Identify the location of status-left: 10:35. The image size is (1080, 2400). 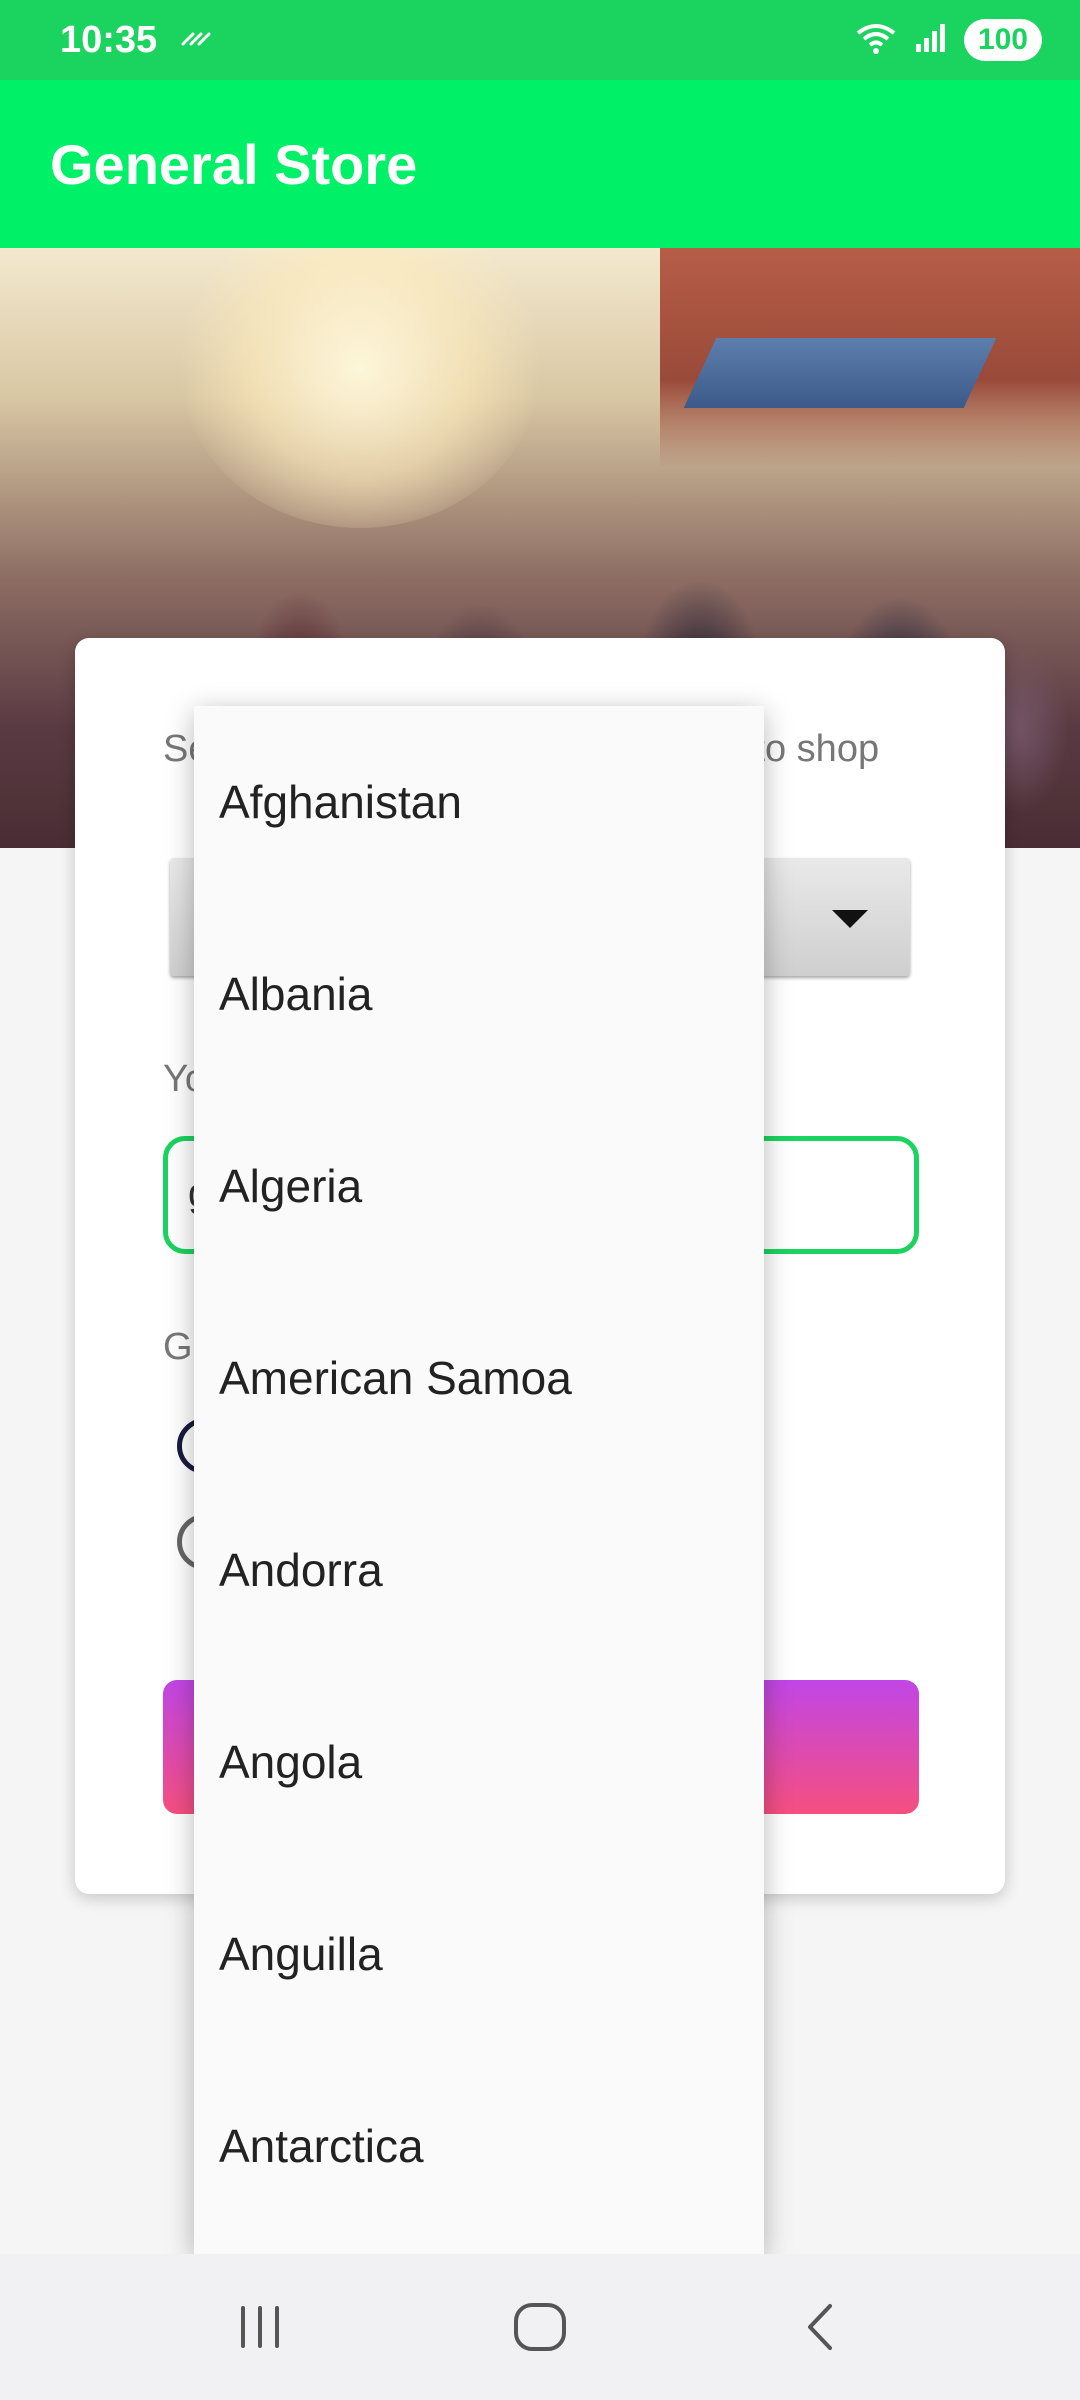
(136, 40).